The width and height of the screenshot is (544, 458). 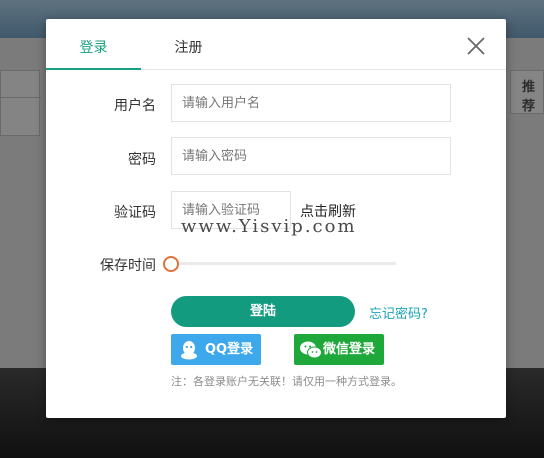 What do you see at coordinates (263, 311) in the screenshot?
I see `login-submit-button: 登陆` at bounding box center [263, 311].